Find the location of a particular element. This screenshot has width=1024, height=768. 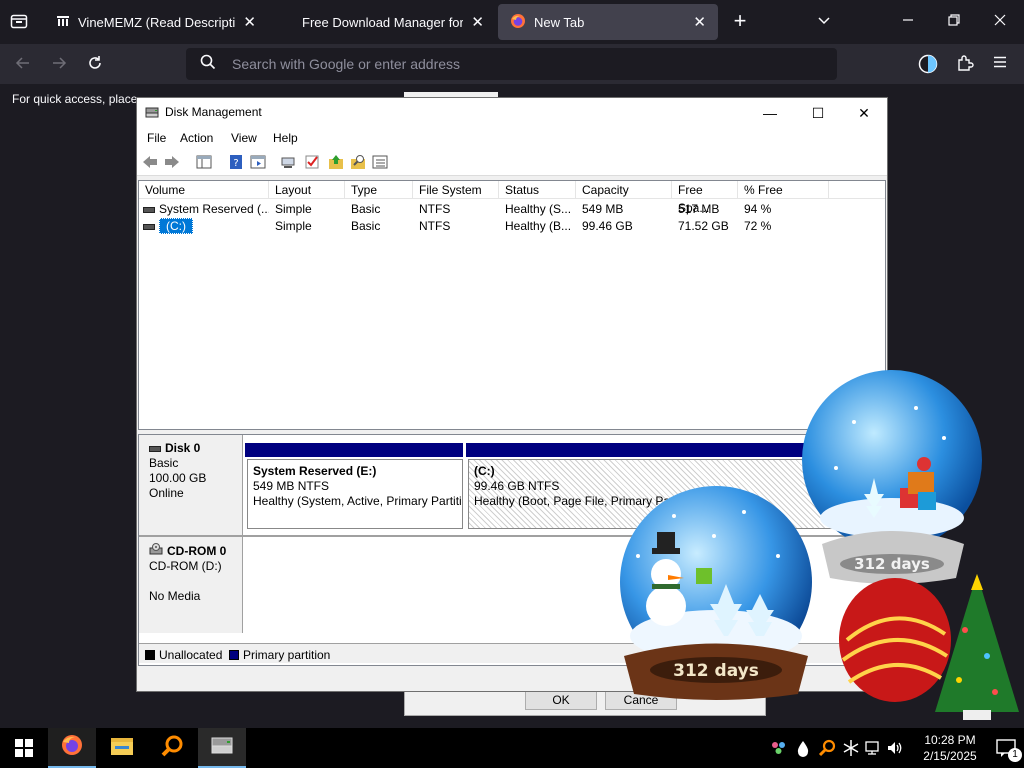

tab-free-download-manager: Free Download Manager for Wi ✕ is located at coordinates (393, 22).